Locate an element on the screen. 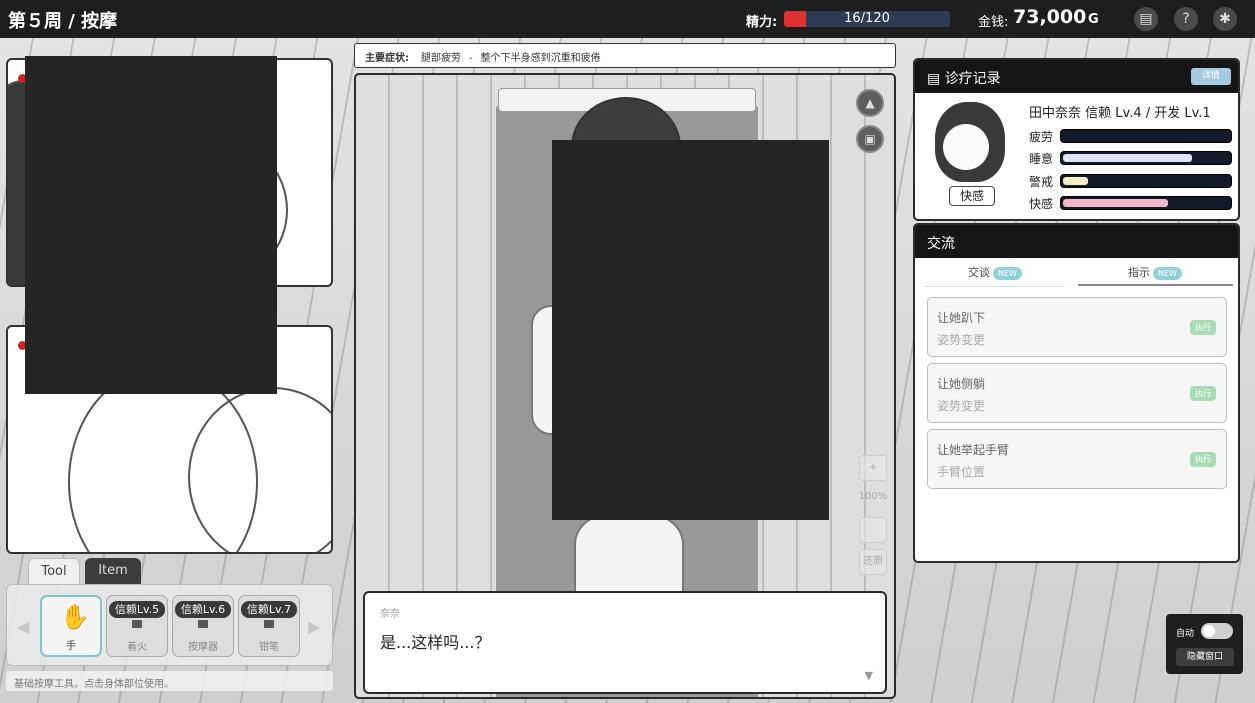 The height and width of the screenshot is (703, 1255). zoom-reset-button: 还原 is located at coordinates (873, 562).